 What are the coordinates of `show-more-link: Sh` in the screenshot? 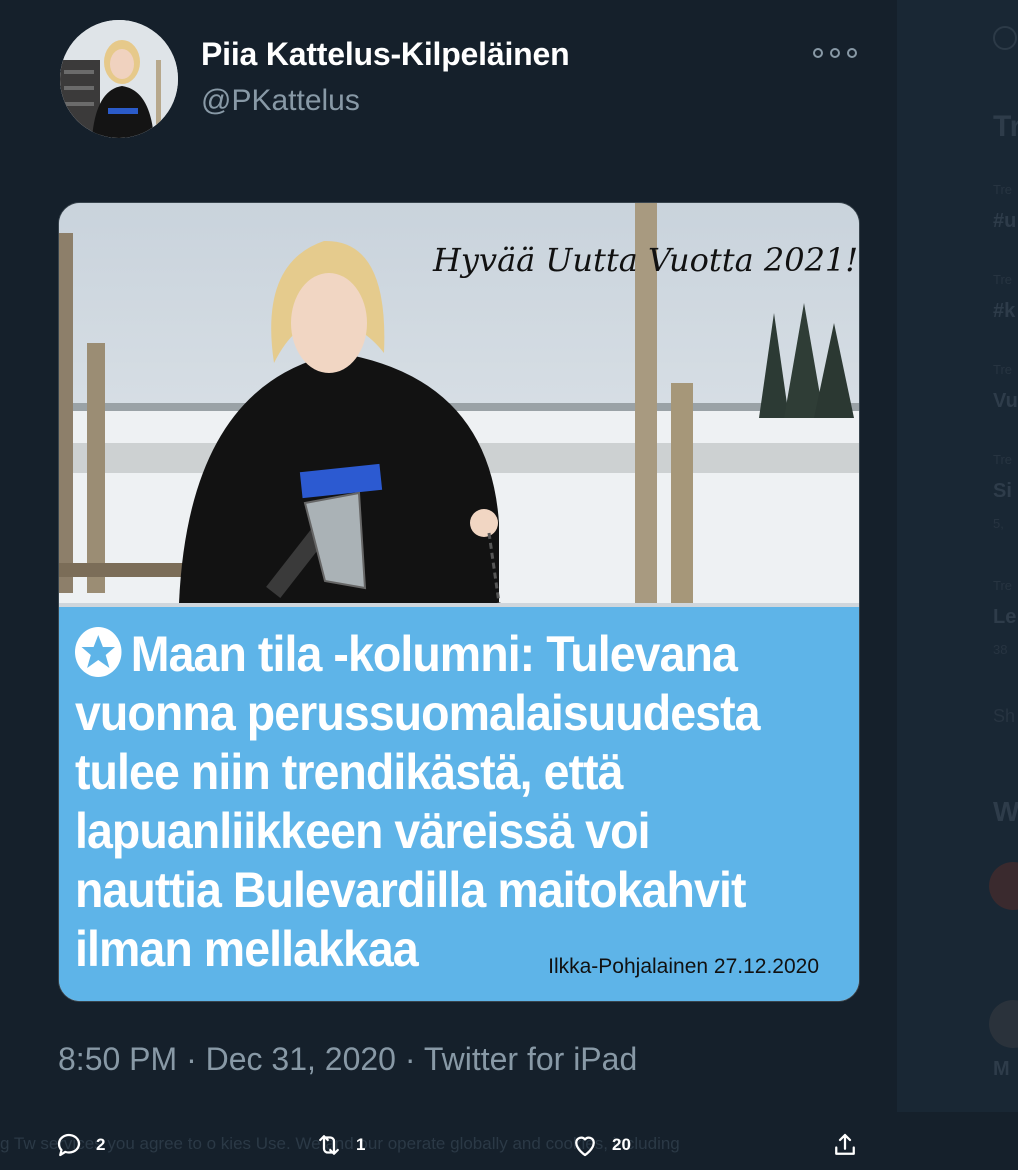 It's located at (1004, 716).